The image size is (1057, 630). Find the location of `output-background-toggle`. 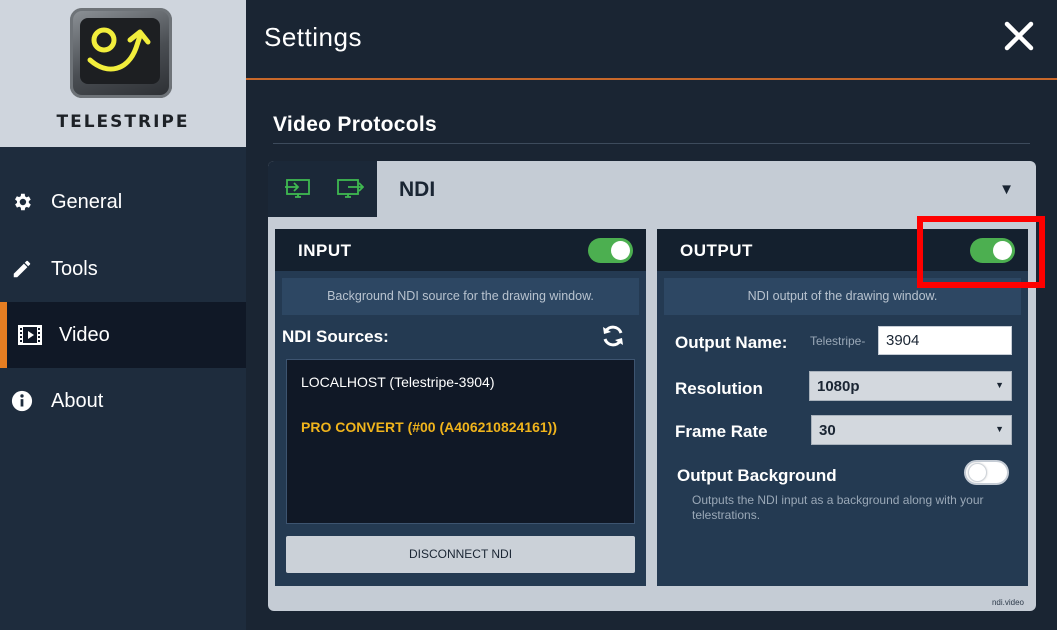

output-background-toggle is located at coordinates (986, 472).